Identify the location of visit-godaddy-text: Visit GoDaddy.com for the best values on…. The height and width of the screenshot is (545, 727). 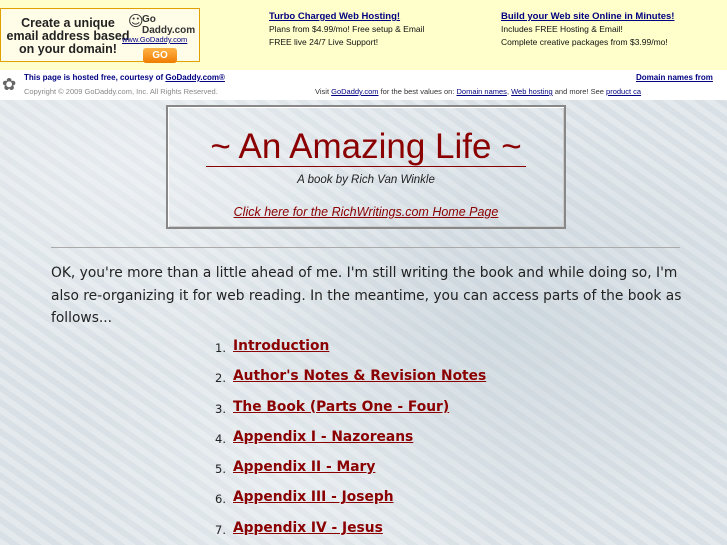
(478, 91).